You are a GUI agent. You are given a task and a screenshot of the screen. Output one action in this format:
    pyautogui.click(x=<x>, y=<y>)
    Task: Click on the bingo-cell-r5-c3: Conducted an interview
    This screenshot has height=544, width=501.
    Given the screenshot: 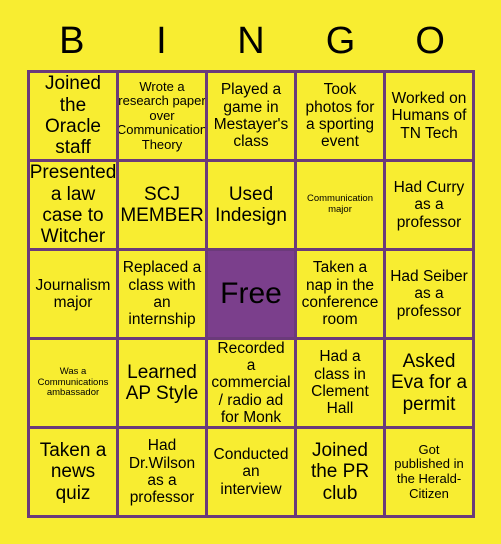 What is the action you would take?
    pyautogui.click(x=252, y=473)
    